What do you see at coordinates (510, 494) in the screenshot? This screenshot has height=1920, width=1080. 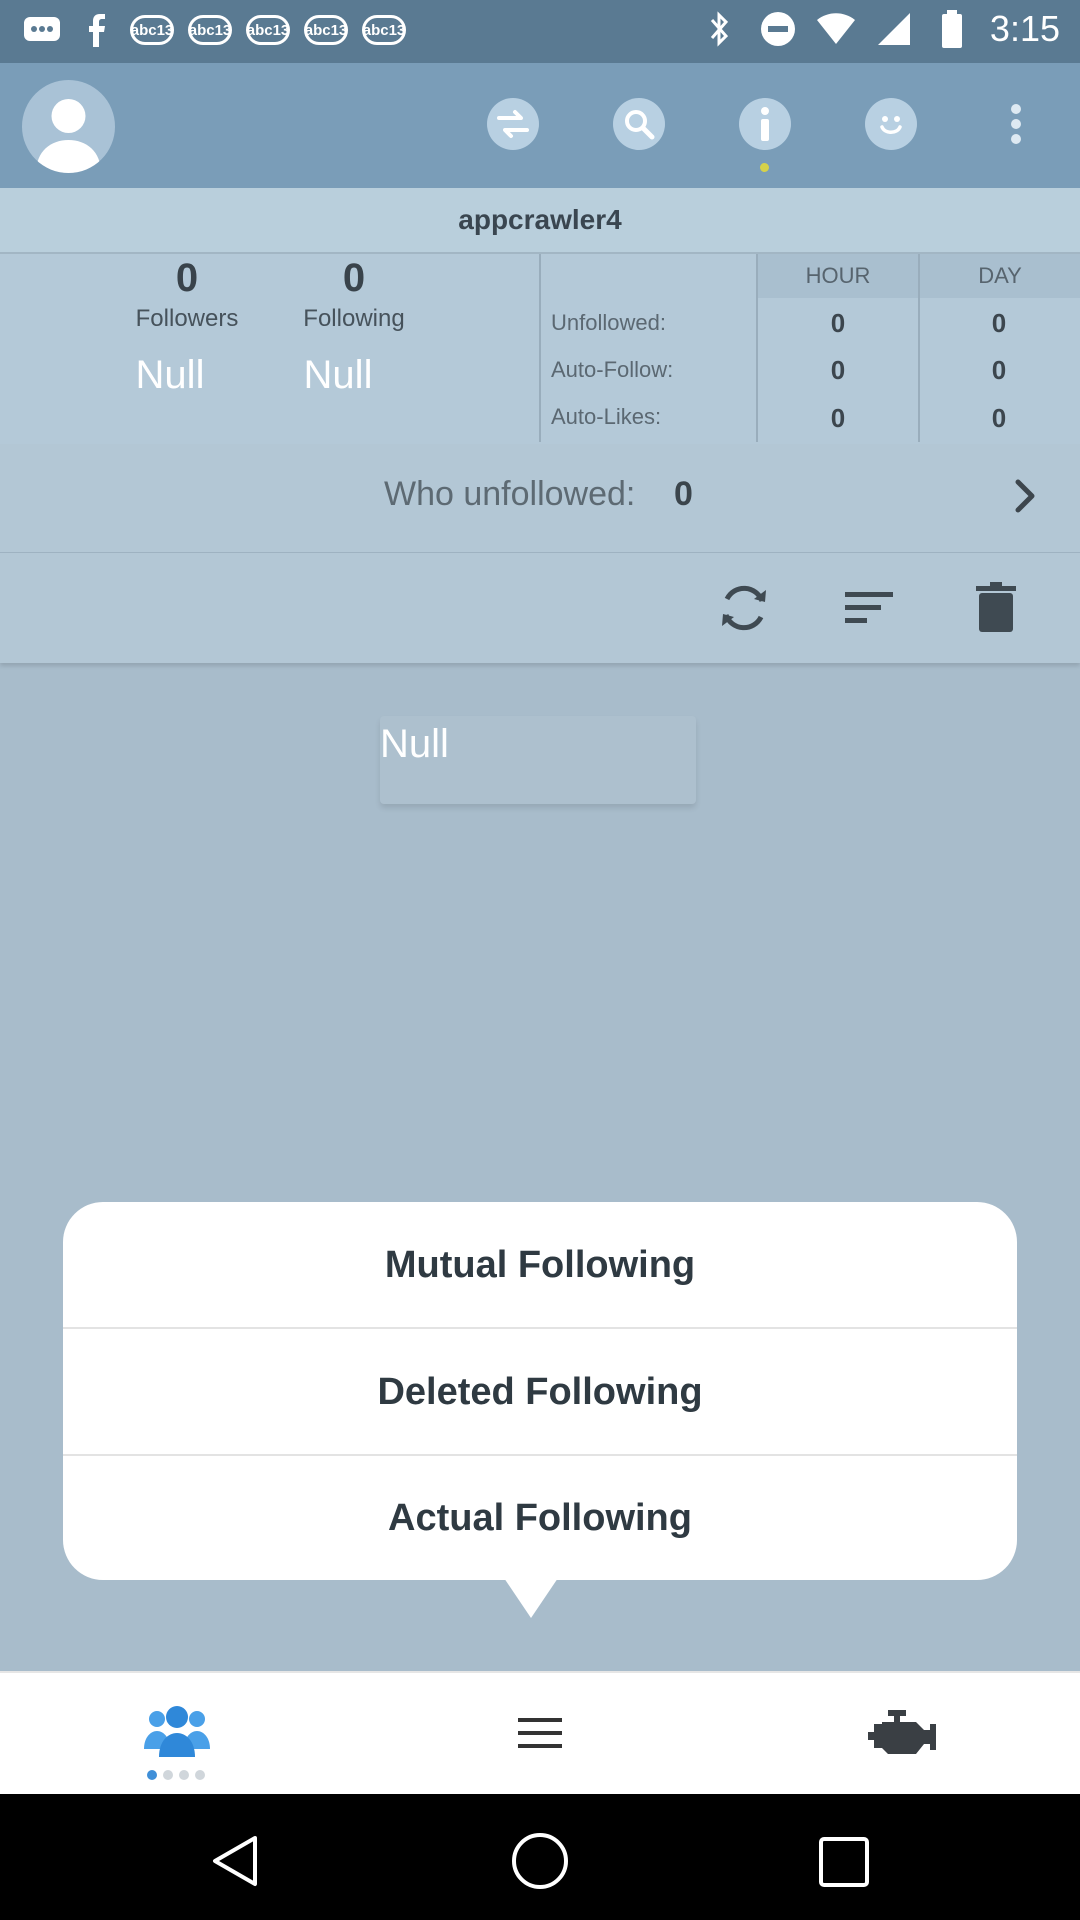 I see `who-unfollowed-label: Who unfollowed:` at bounding box center [510, 494].